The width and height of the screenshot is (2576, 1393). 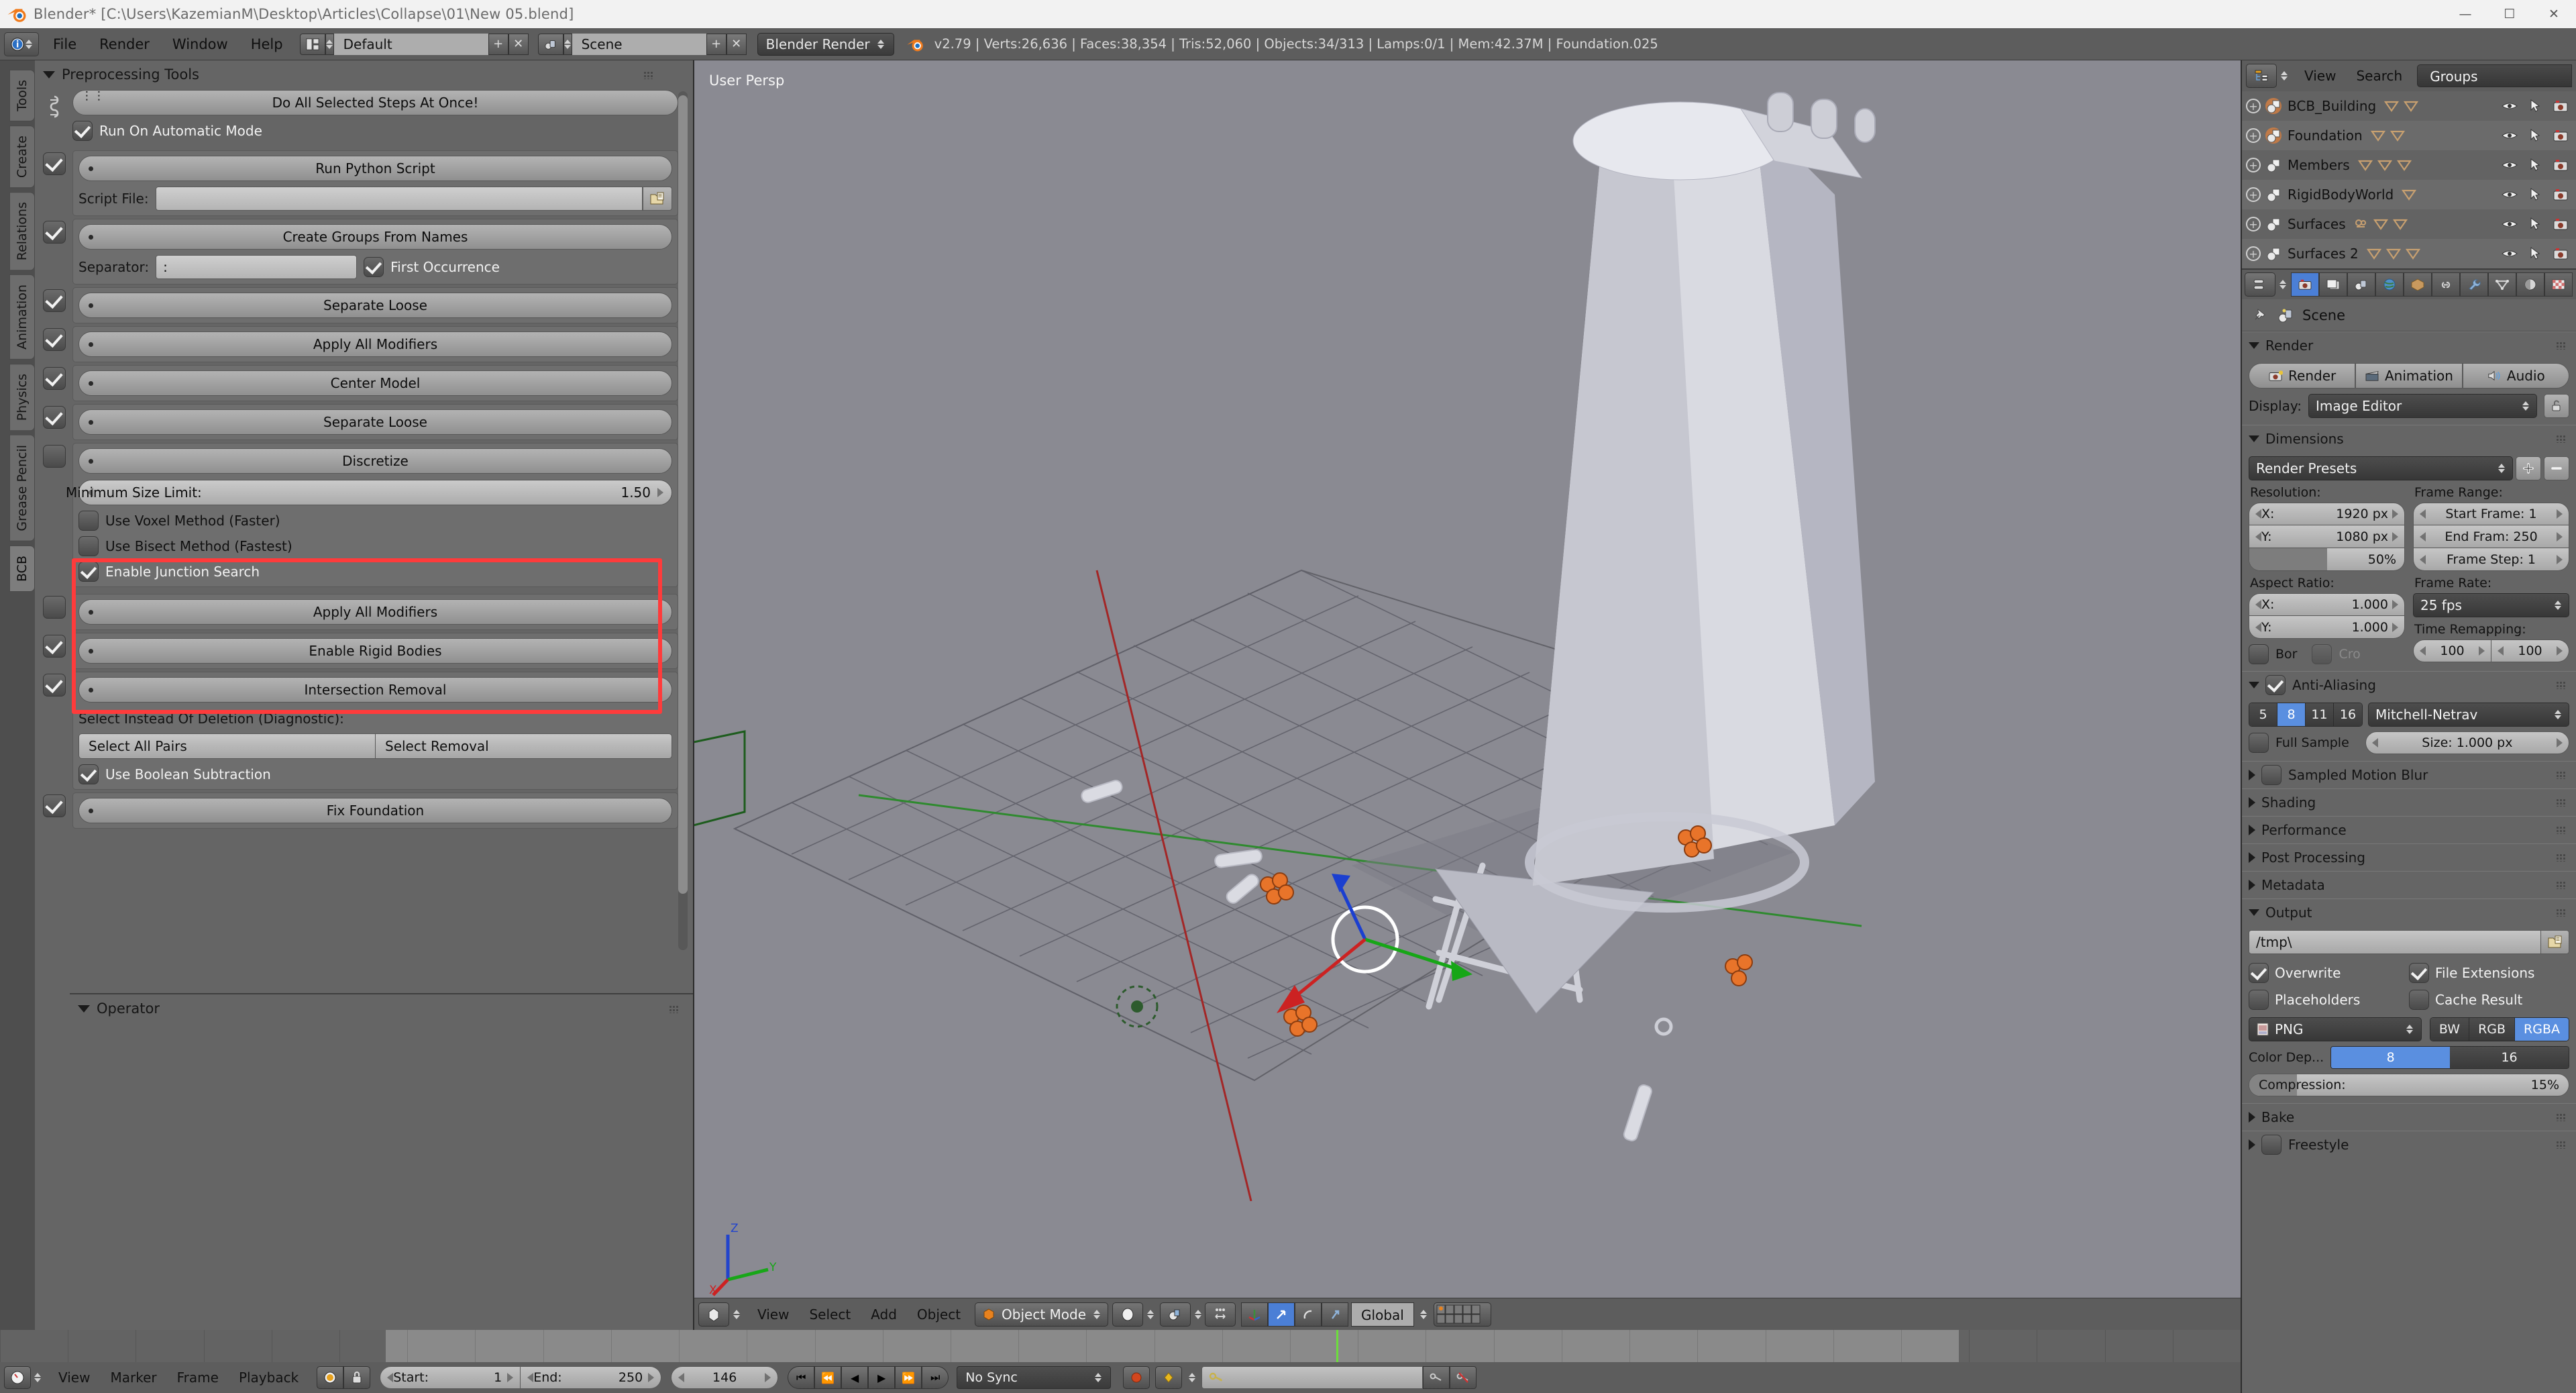 What do you see at coordinates (375, 546) in the screenshot?
I see `bisect-method-row: Use Bisect Method (Fastest)` at bounding box center [375, 546].